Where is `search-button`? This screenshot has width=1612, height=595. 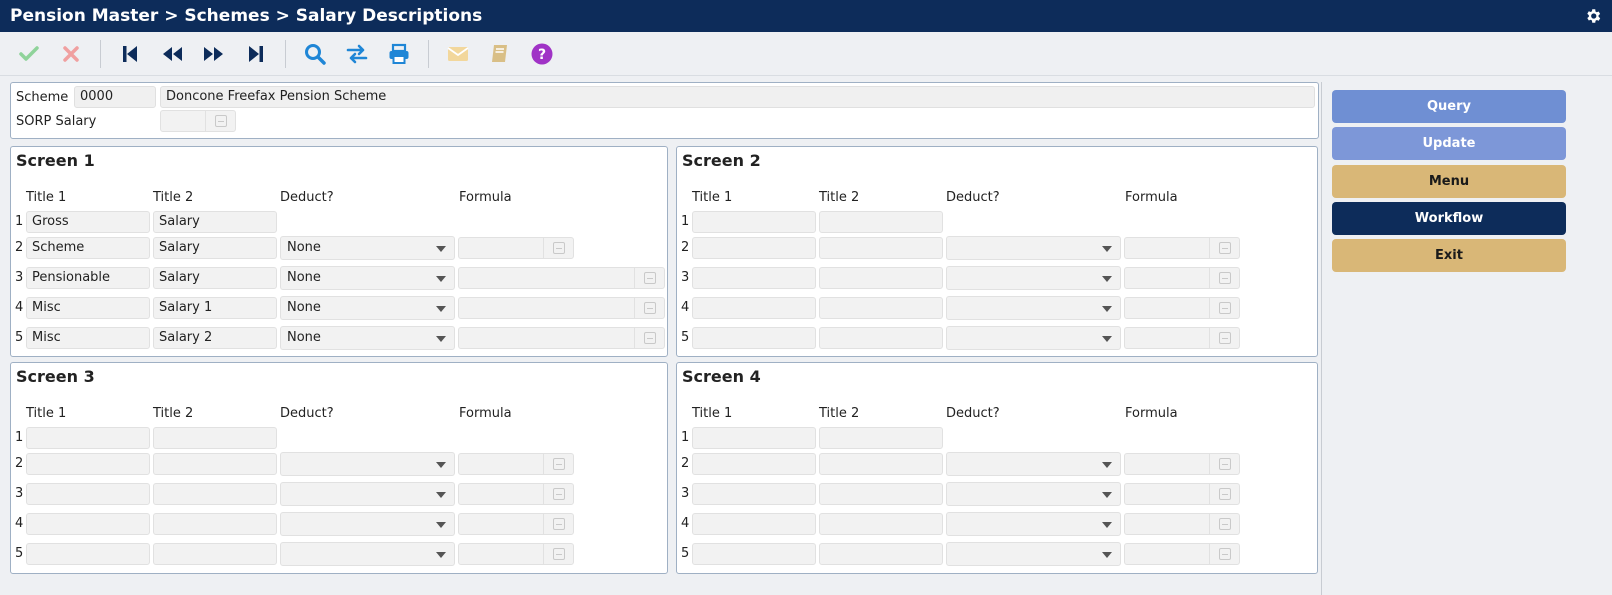
search-button is located at coordinates (315, 54).